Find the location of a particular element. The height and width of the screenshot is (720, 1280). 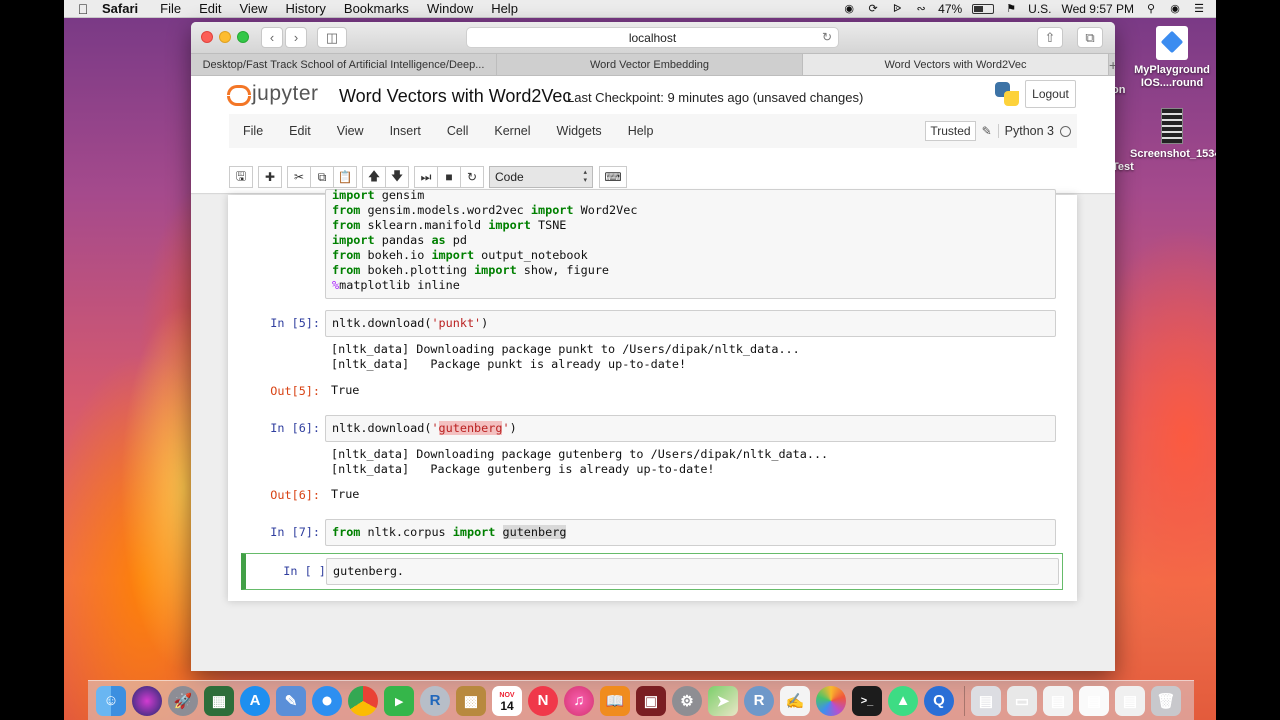

app-menu-safari: Safari is located at coordinates (120, 8).